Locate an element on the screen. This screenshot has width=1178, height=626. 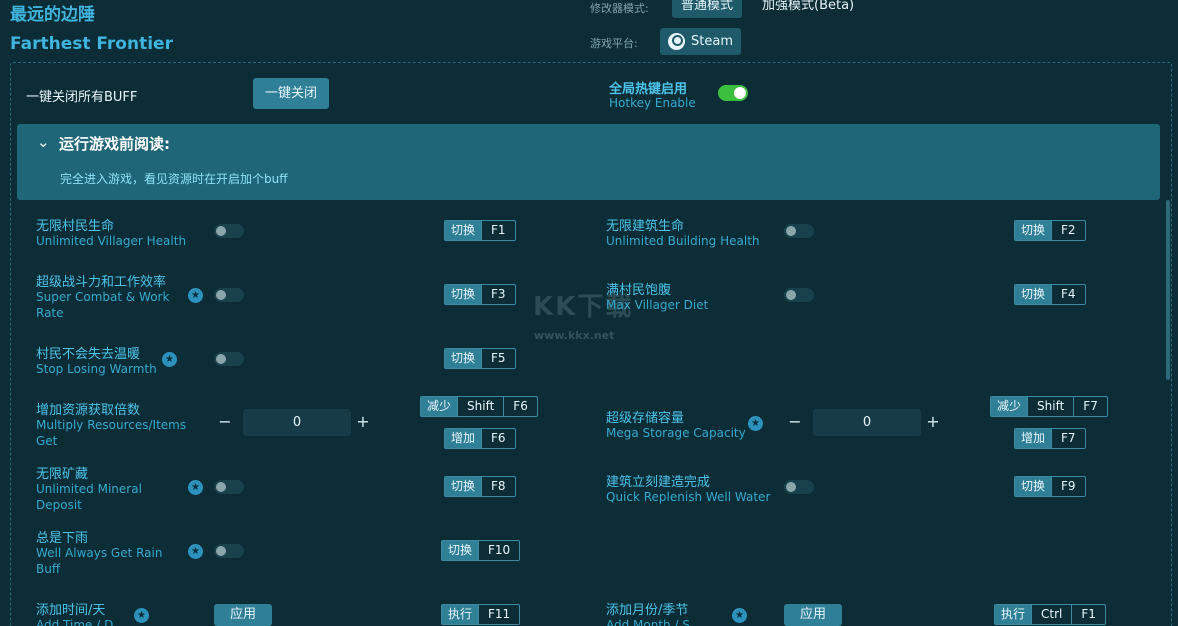
feature-label-en-2: Rate is located at coordinates (50, 313).